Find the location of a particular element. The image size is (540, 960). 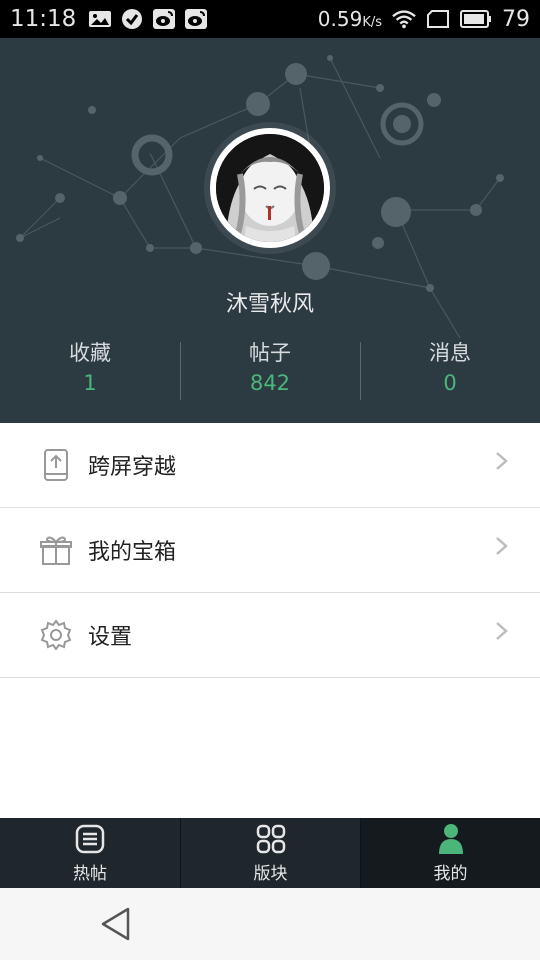

profile-stats: 收藏 1 帖子 842 消息 0 is located at coordinates (270, 370).